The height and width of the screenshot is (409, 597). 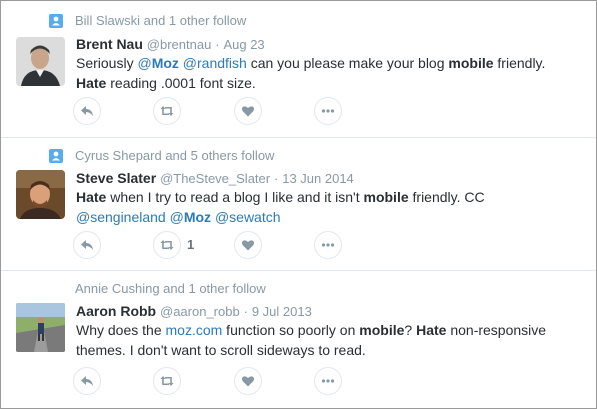 I want to click on tweet-header: Brent Nau @brentnau · Aug 23, so click(x=170, y=44).